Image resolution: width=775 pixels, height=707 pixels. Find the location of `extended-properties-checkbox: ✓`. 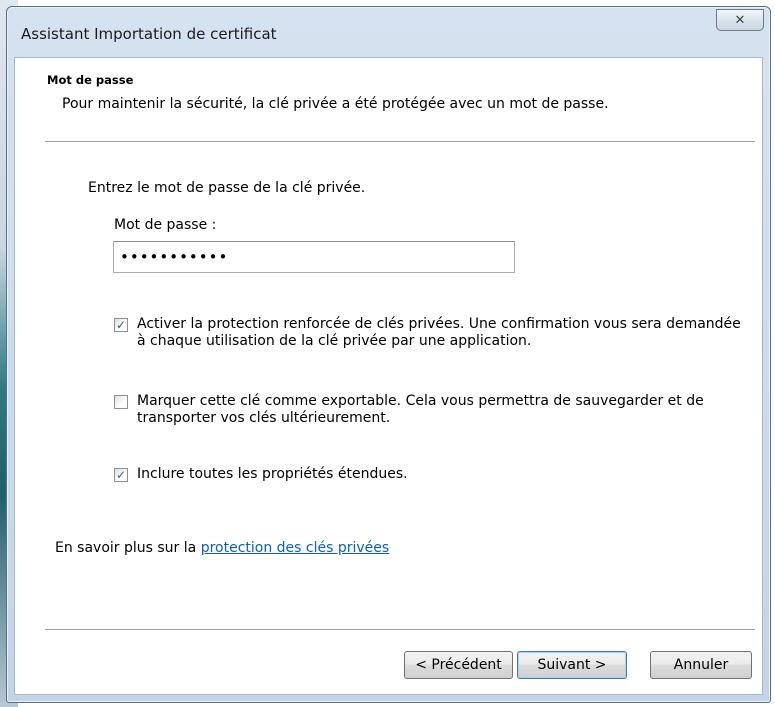

extended-properties-checkbox: ✓ is located at coordinates (121, 475).